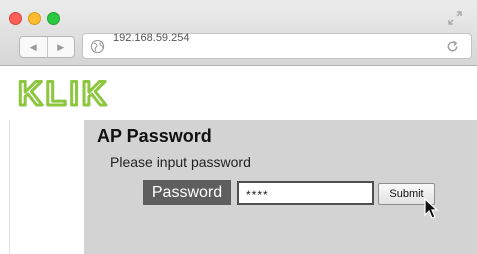  I want to click on navigation-buttons: ◀ ▶, so click(47, 47).